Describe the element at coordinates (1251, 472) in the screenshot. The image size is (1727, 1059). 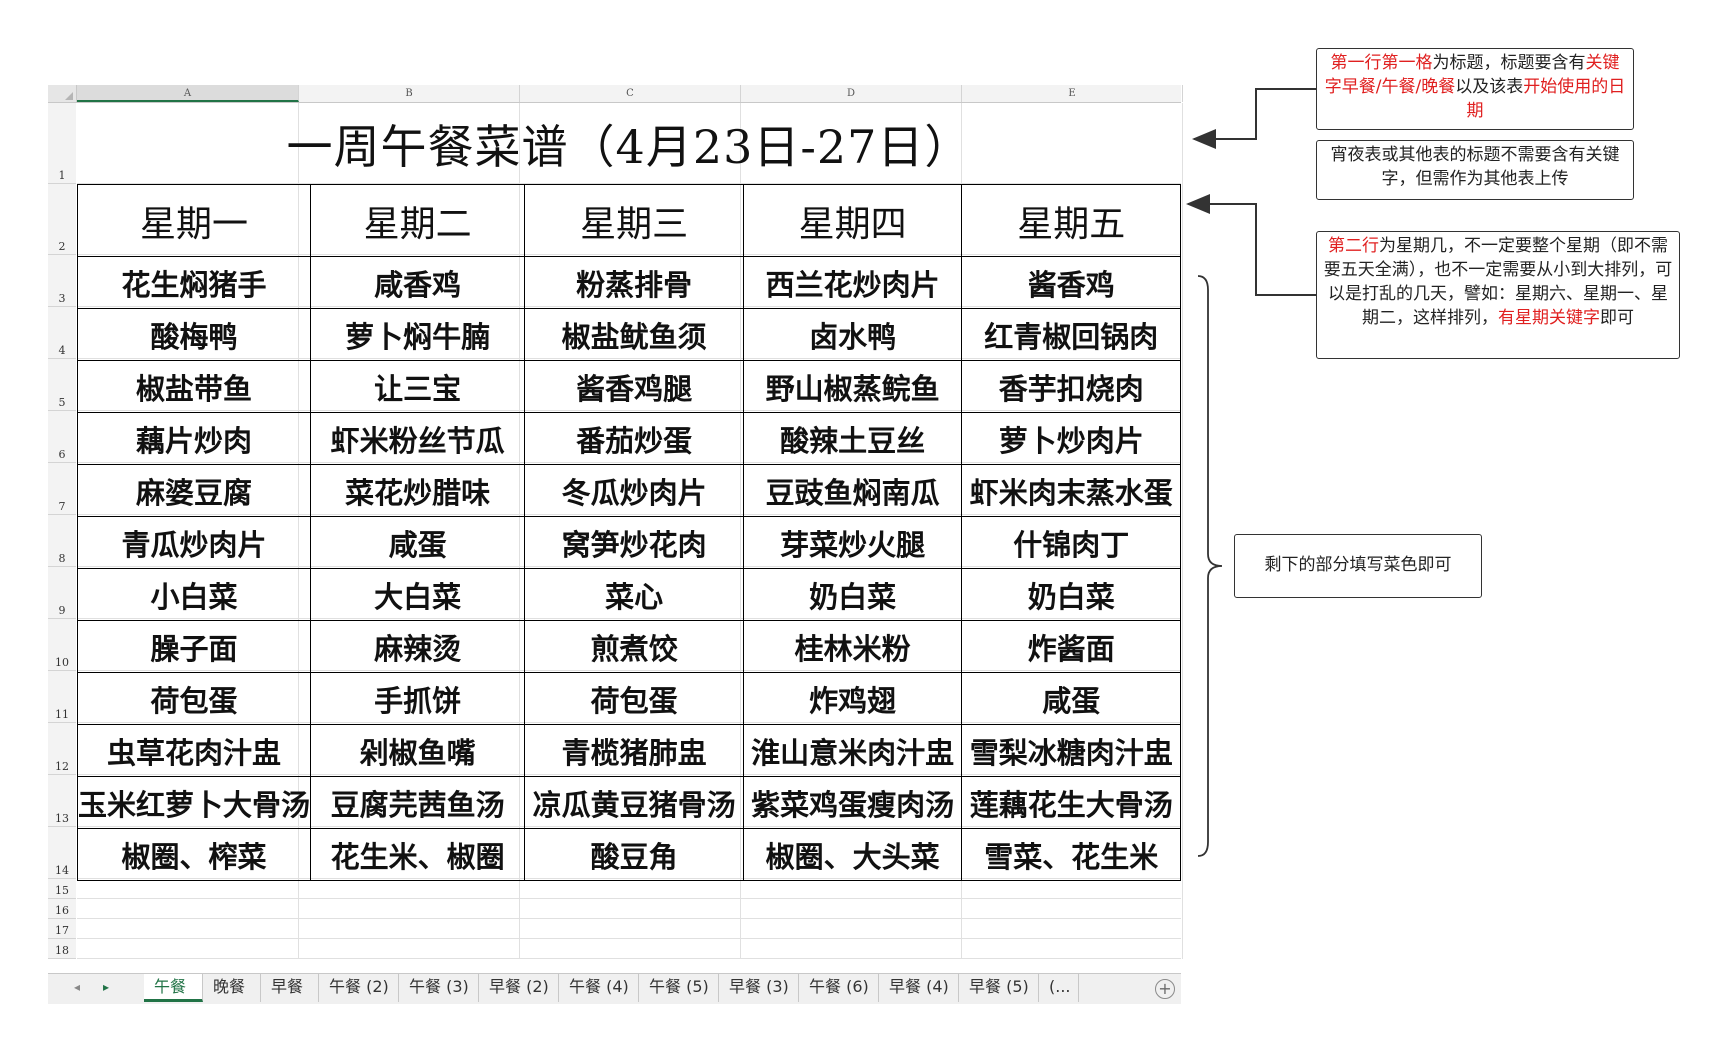
I see `annotation-arrows` at that location.